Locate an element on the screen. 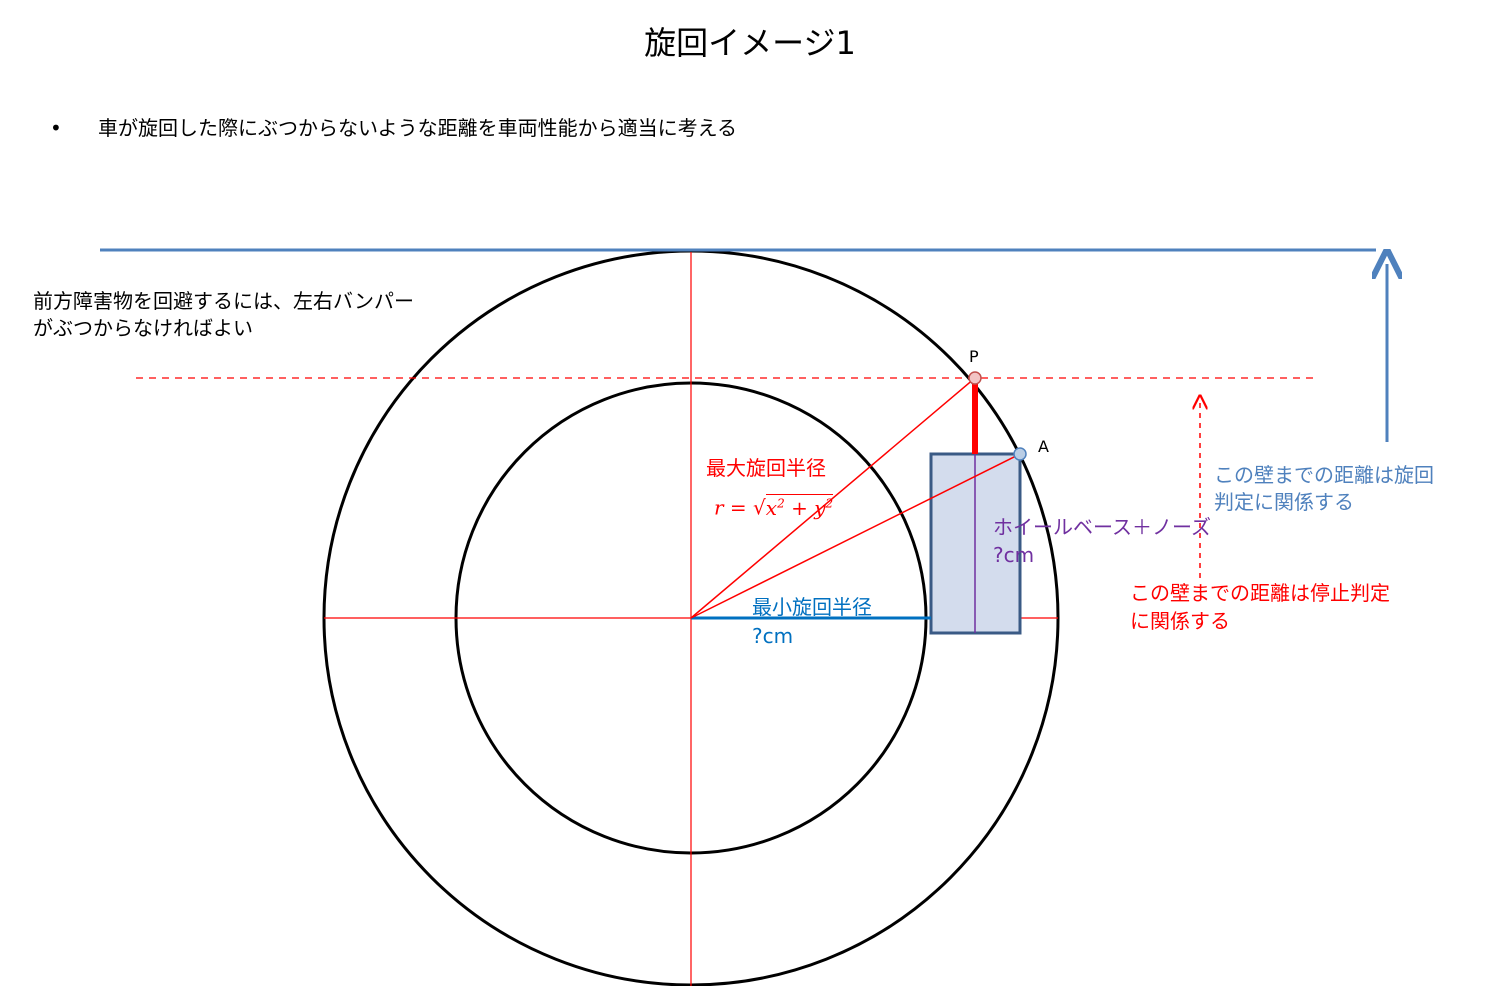 The width and height of the screenshot is (1500, 986). formula-y-exp: 2 is located at coordinates (829, 503).